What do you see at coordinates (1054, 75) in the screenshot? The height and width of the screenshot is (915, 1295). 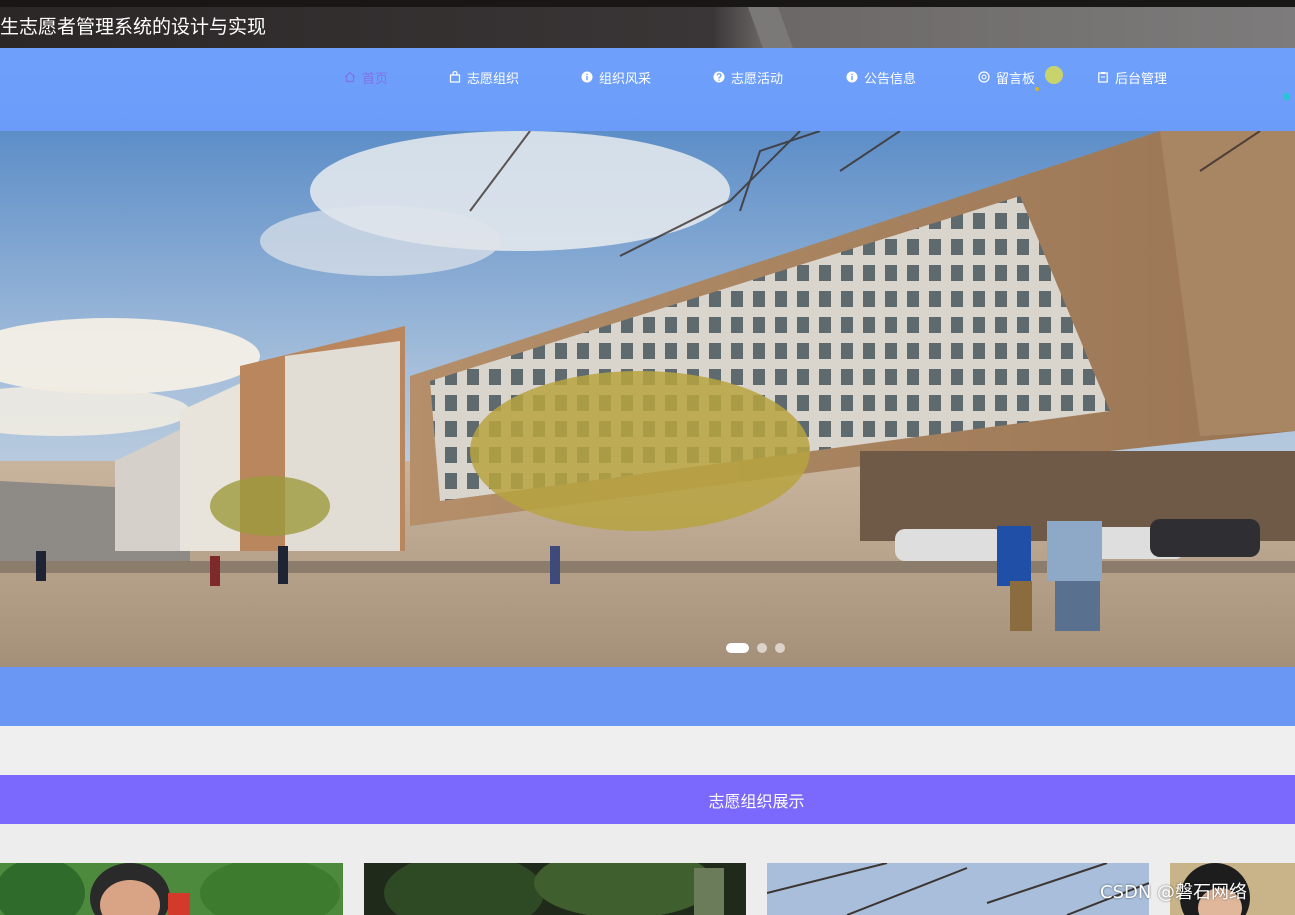 I see `chat-badge-icon` at bounding box center [1054, 75].